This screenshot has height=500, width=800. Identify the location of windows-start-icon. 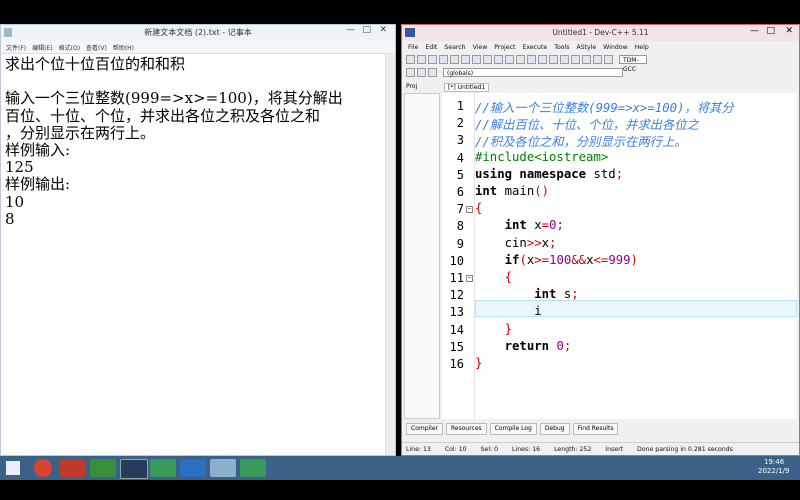
(13, 468).